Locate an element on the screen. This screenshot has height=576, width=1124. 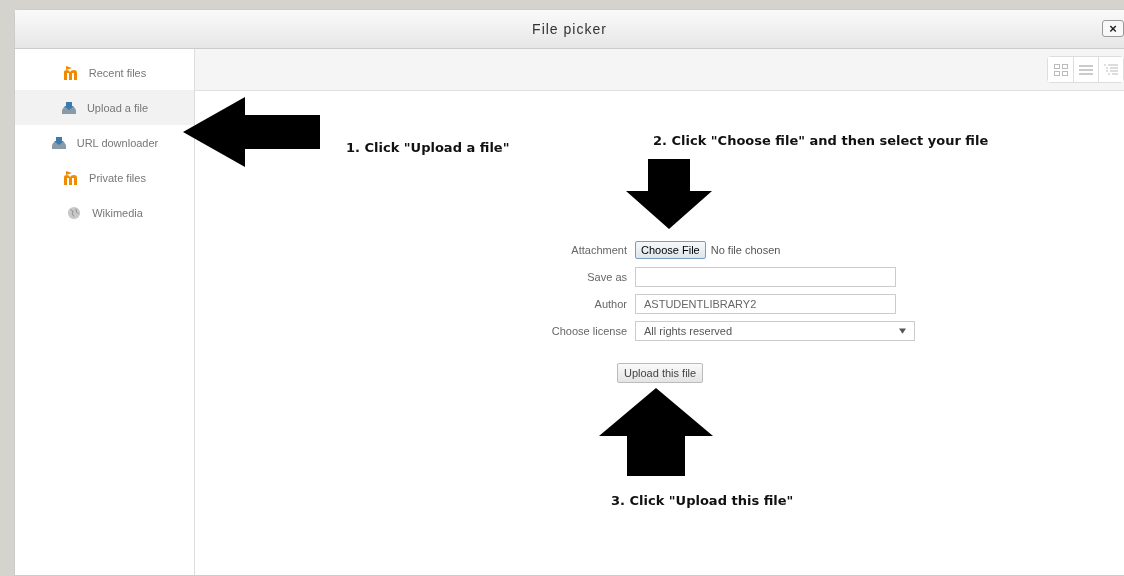
sidebar-item: Wikimedia is located at coordinates (104, 212).